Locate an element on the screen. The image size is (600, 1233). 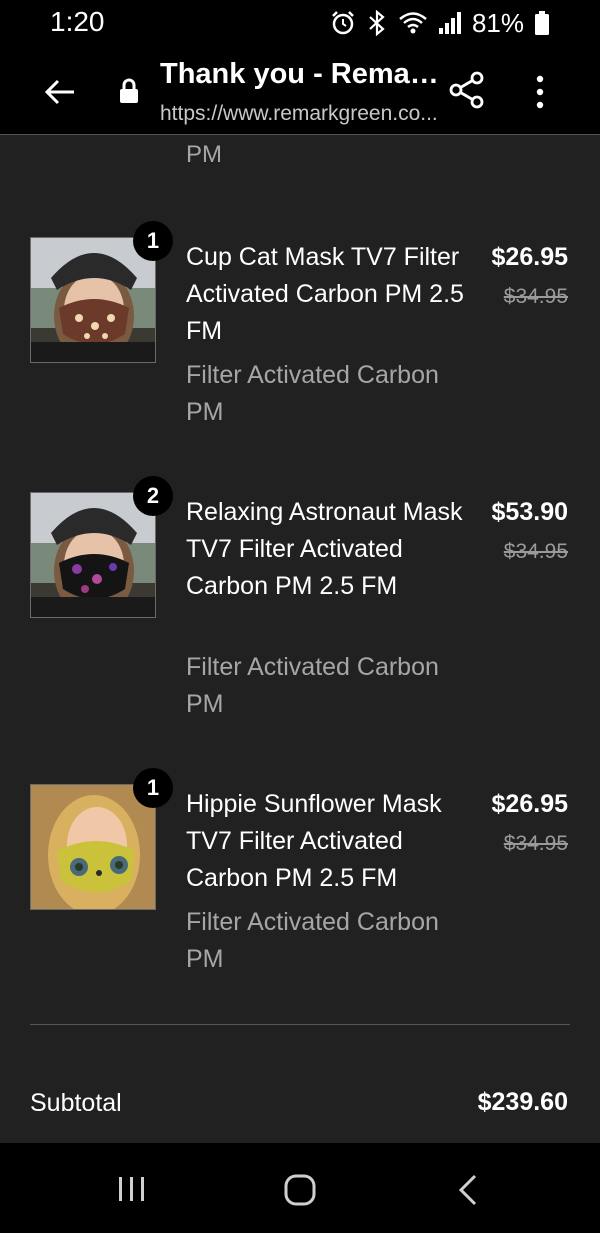
system-nav-bar is located at coordinates (300, 1188).